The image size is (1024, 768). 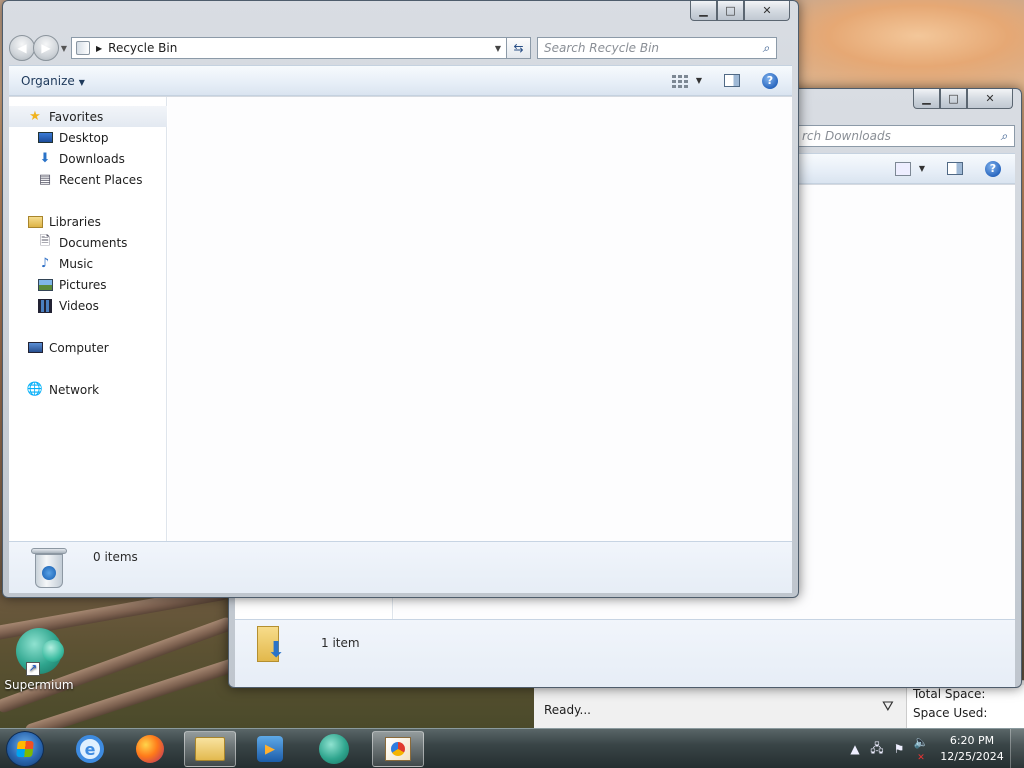 I want to click on recent-places-icon: ▤, so click(x=45, y=179).